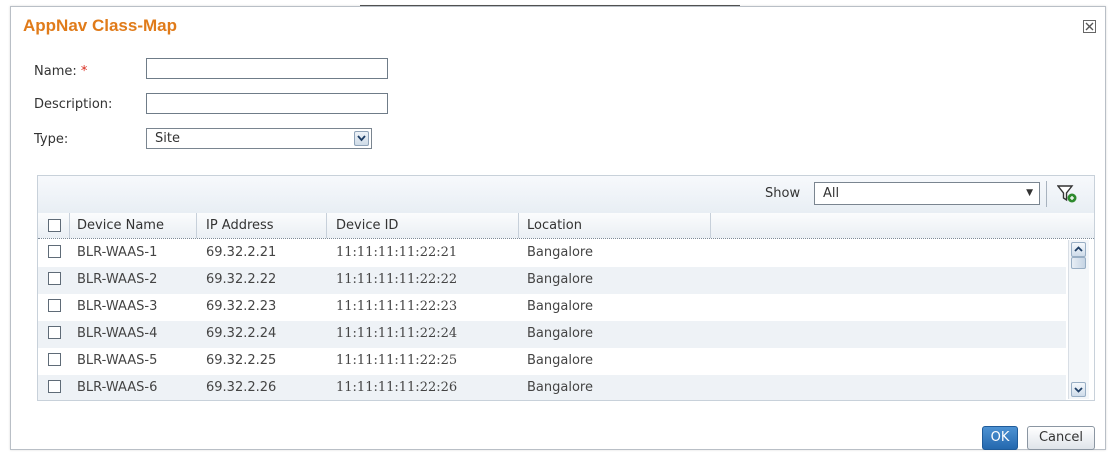  What do you see at coordinates (117, 252) in the screenshot?
I see `cell-device-name: BLR-WAAS-1` at bounding box center [117, 252].